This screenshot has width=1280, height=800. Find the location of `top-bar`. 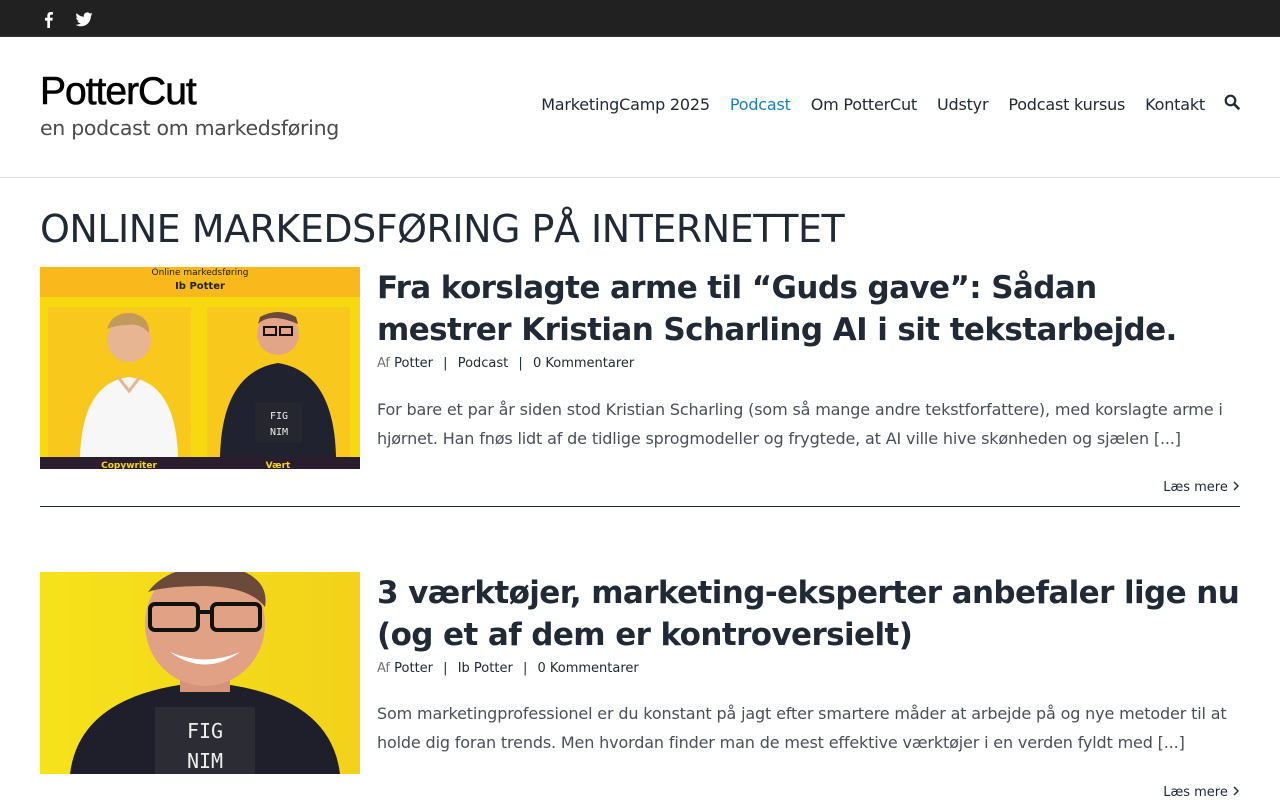

top-bar is located at coordinates (640, 18).